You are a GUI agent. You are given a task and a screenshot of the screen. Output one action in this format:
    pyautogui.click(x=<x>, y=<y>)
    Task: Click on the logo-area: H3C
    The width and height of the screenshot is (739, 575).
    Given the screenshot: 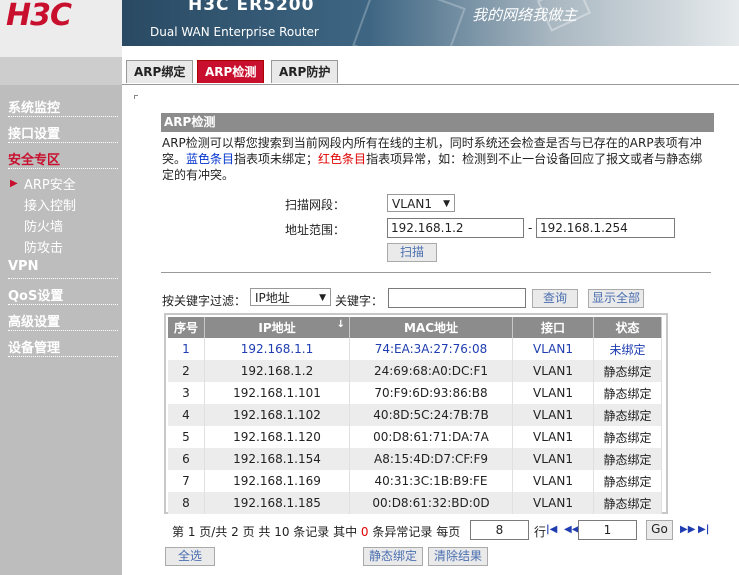 What is the action you would take?
    pyautogui.click(x=61, y=28)
    